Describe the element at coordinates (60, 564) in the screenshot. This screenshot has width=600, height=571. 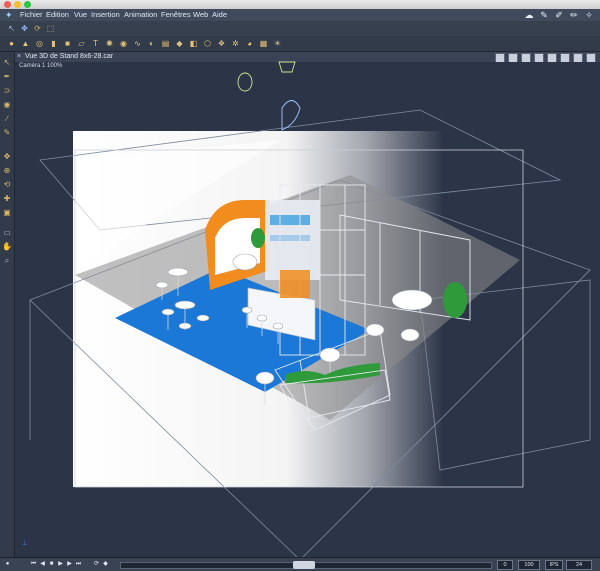
I see `play-icon: ▶` at that location.